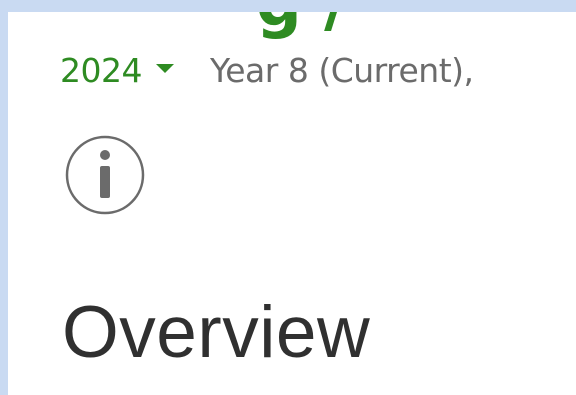 This screenshot has width=576, height=395. I want to click on year-selector: 2024, so click(135, 70).